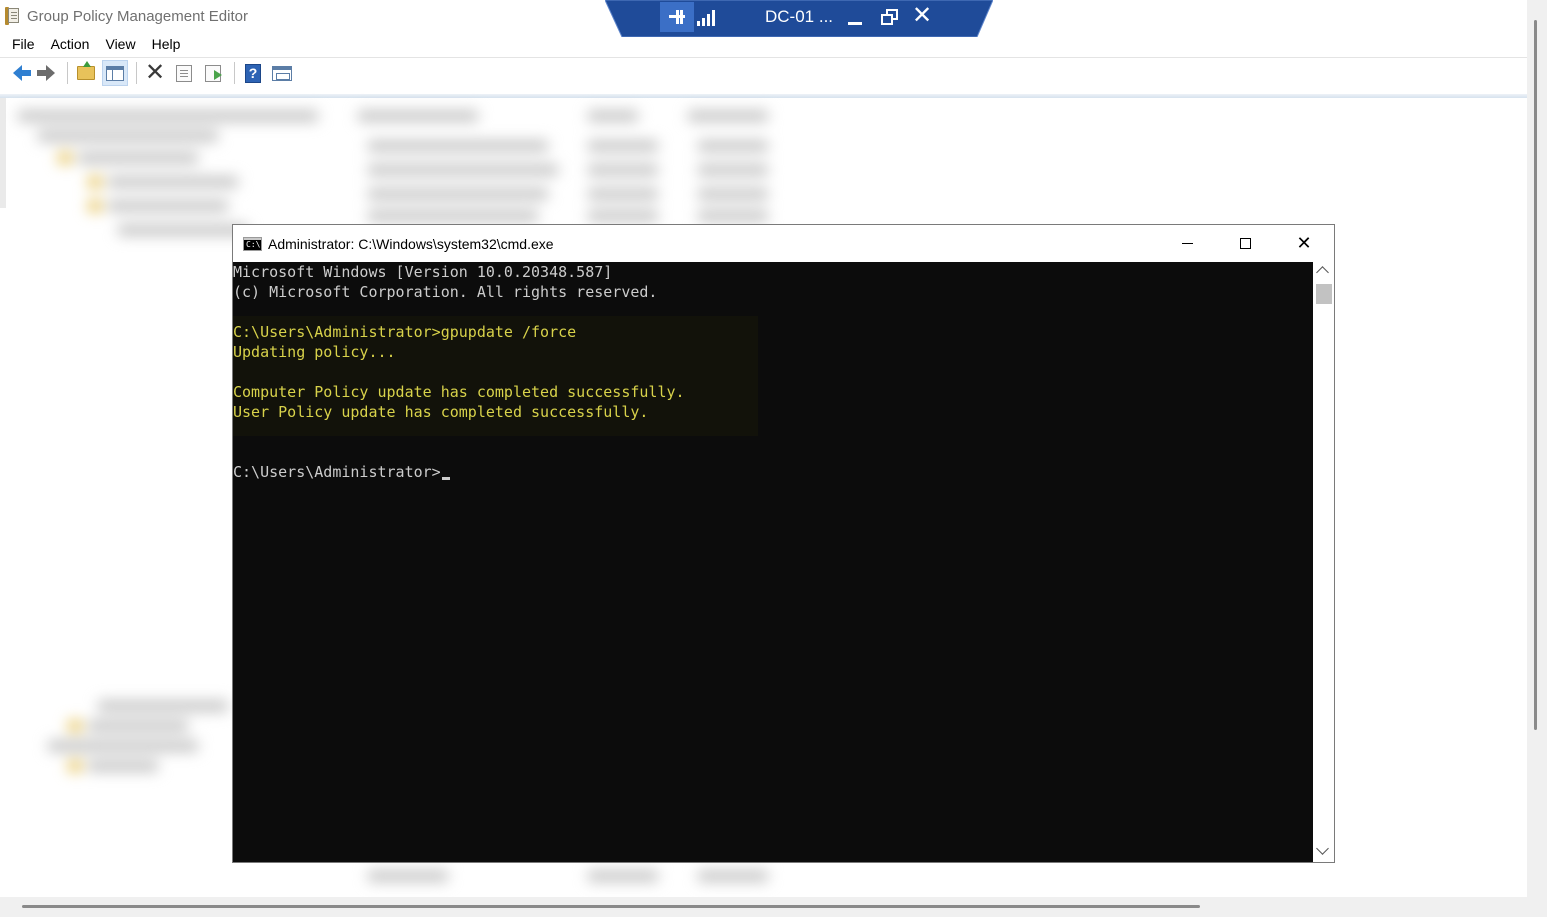 The height and width of the screenshot is (917, 1547). I want to click on cmd-close-button: ✕, so click(1304, 243).